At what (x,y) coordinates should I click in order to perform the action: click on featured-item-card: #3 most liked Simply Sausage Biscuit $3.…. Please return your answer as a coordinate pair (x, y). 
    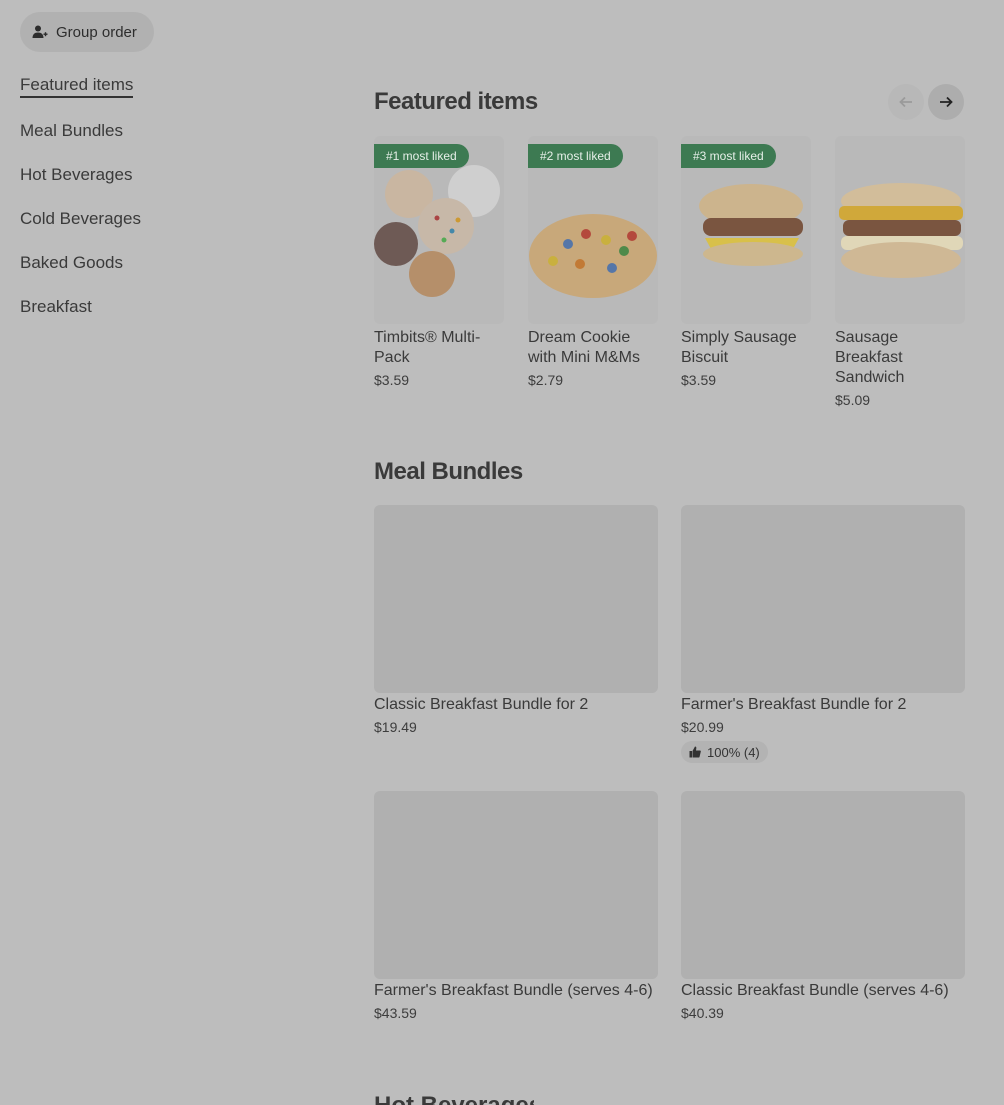
    Looking at the image, I should click on (746, 262).